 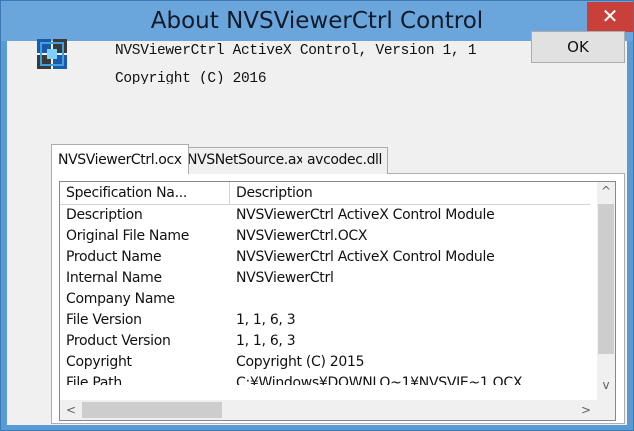 I want to click on close-button: ✕, so click(x=610, y=17).